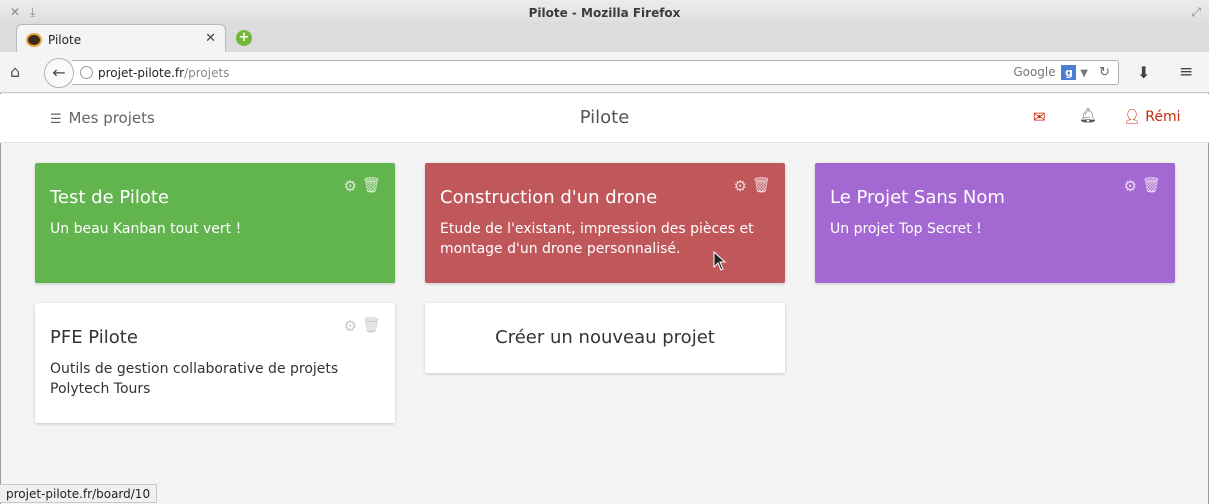 Image resolution: width=1209 pixels, height=504 pixels. I want to click on url-text: projet-pilote.fr/projets, so click(163, 73).